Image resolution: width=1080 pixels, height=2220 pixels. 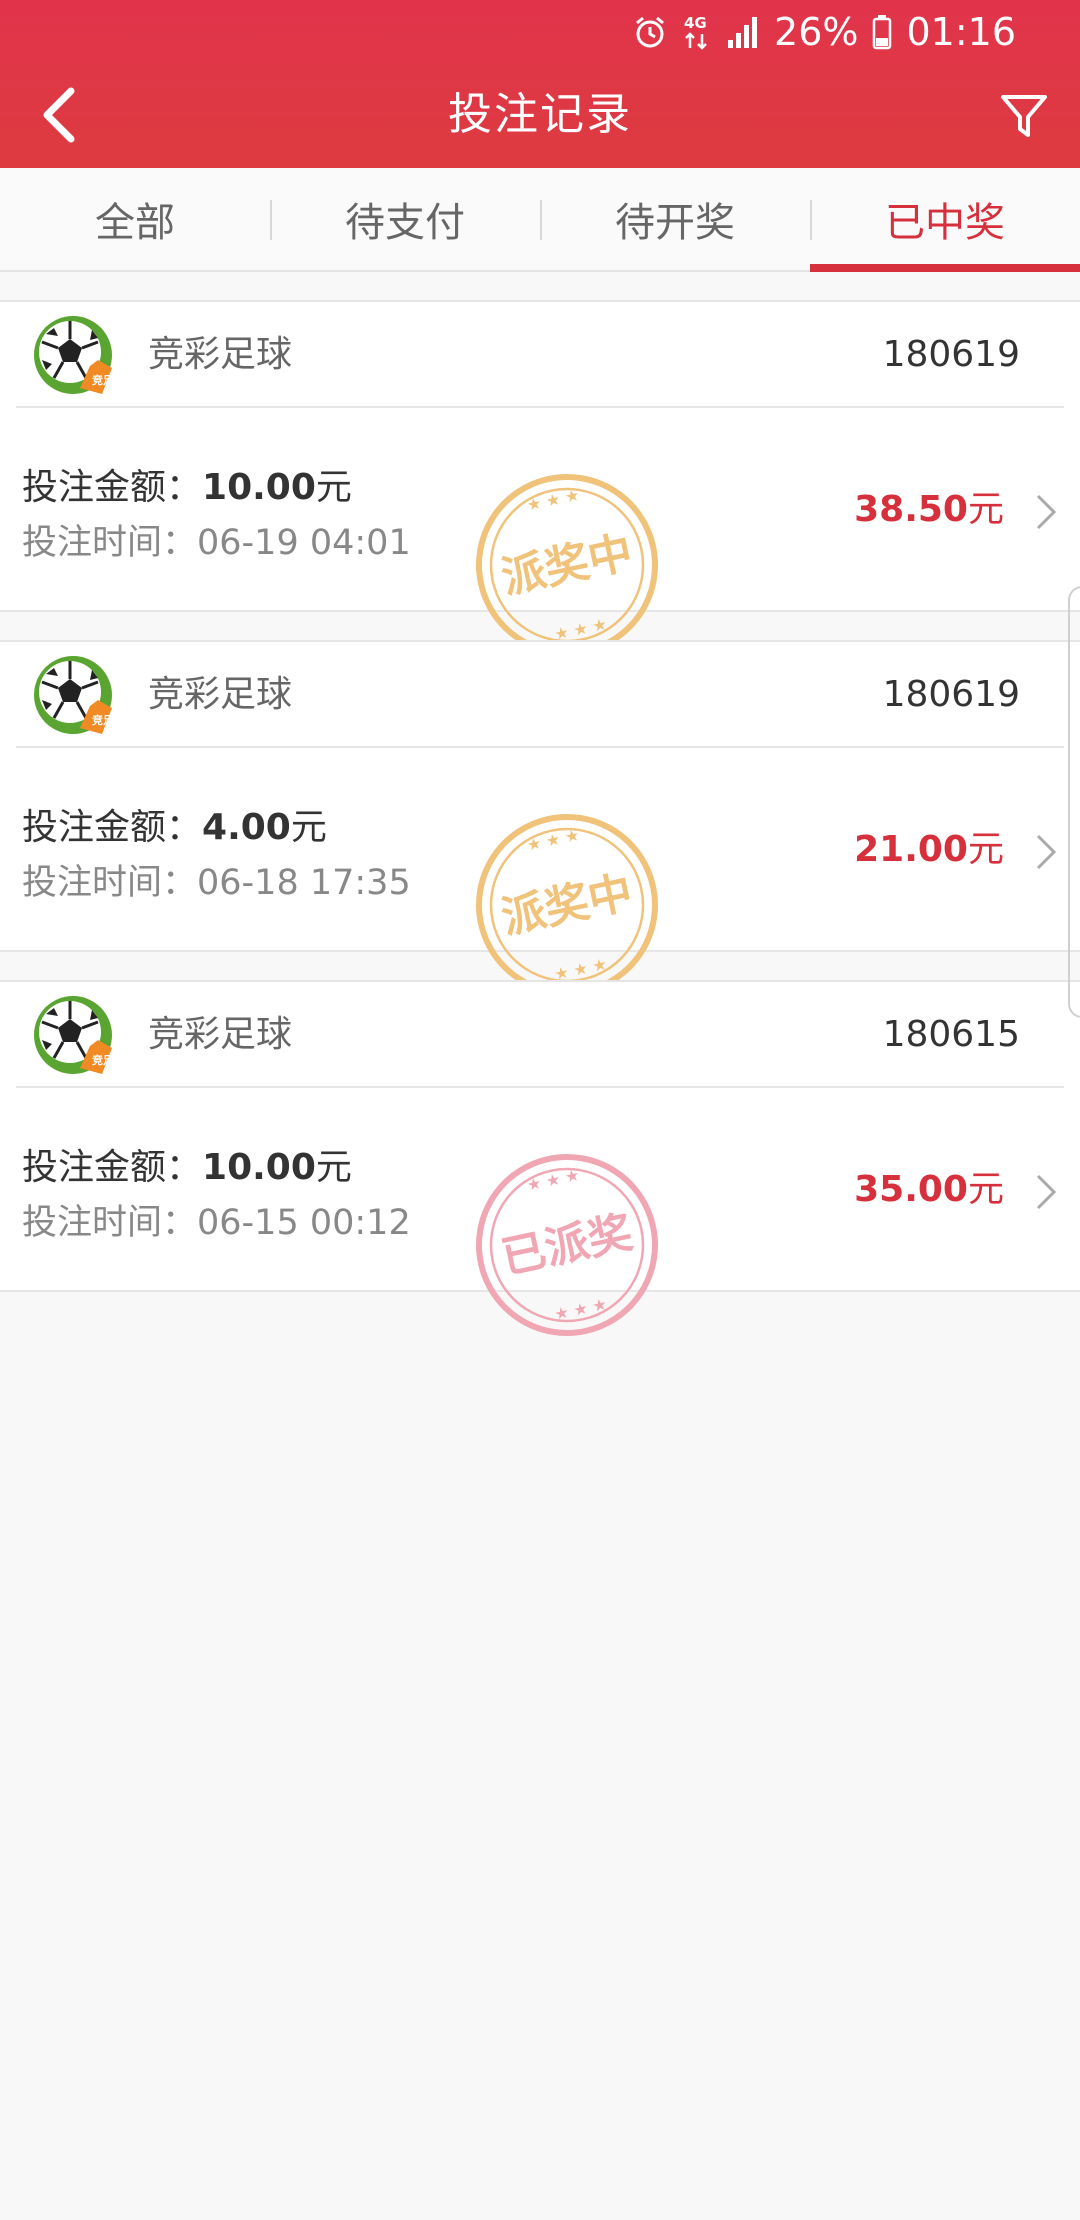 I want to click on status-time: 01:16, so click(x=961, y=32).